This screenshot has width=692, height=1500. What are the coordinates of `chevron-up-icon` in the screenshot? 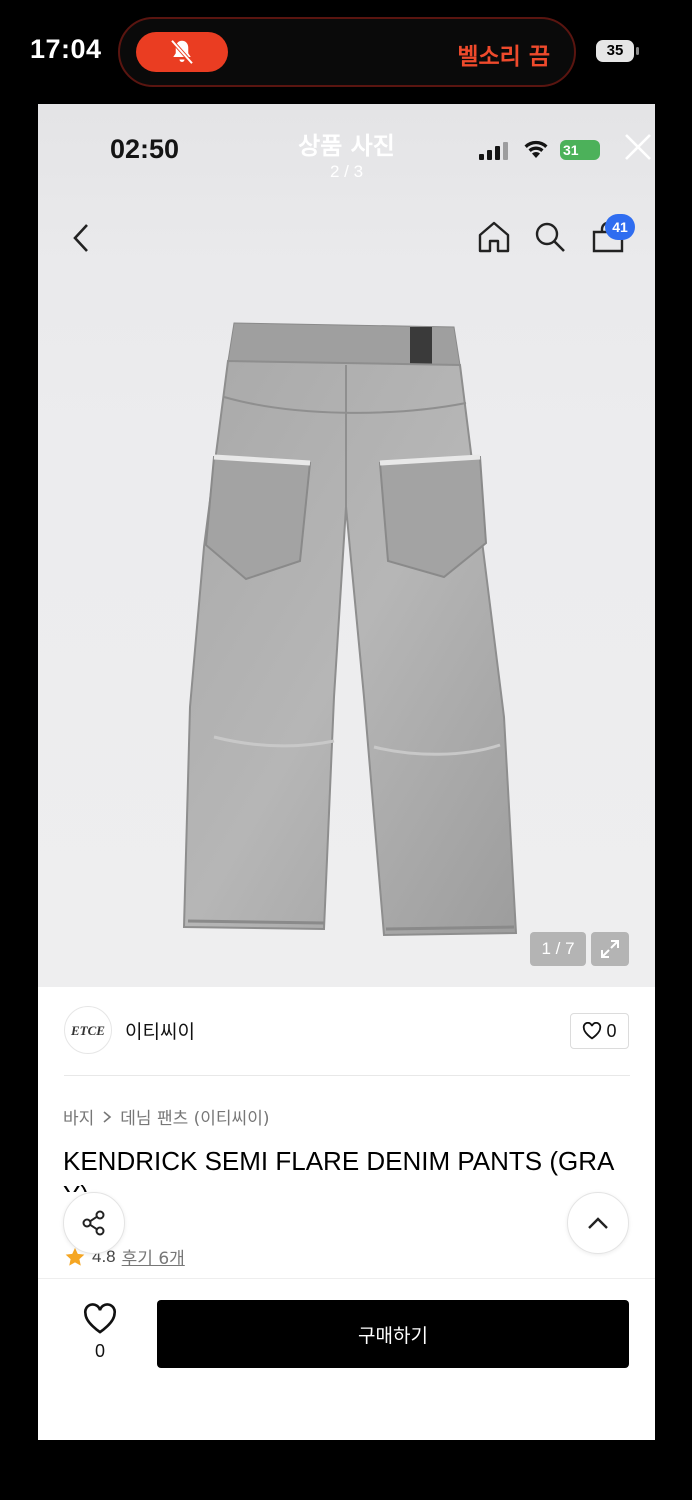 It's located at (598, 1223).